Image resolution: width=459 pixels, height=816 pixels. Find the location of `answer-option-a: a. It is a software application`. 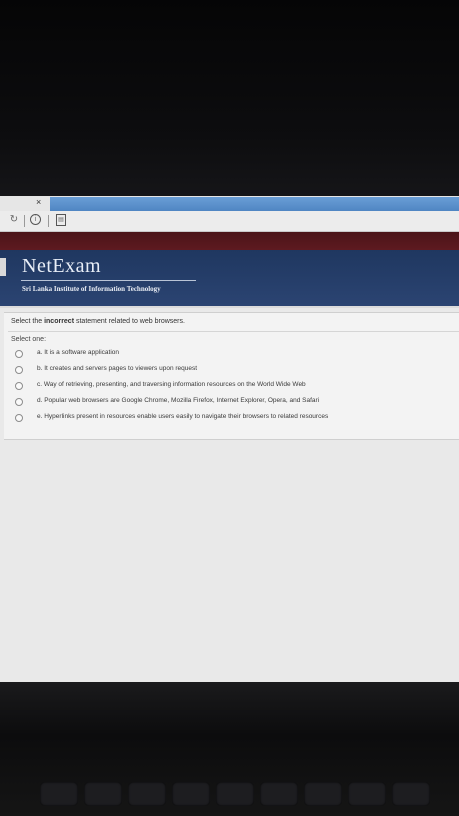

answer-option-a: a. It is a software application is located at coordinates (235, 354).